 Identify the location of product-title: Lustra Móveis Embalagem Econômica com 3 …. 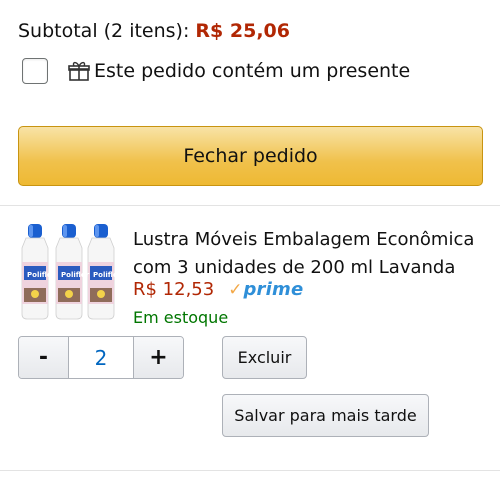
(308, 254).